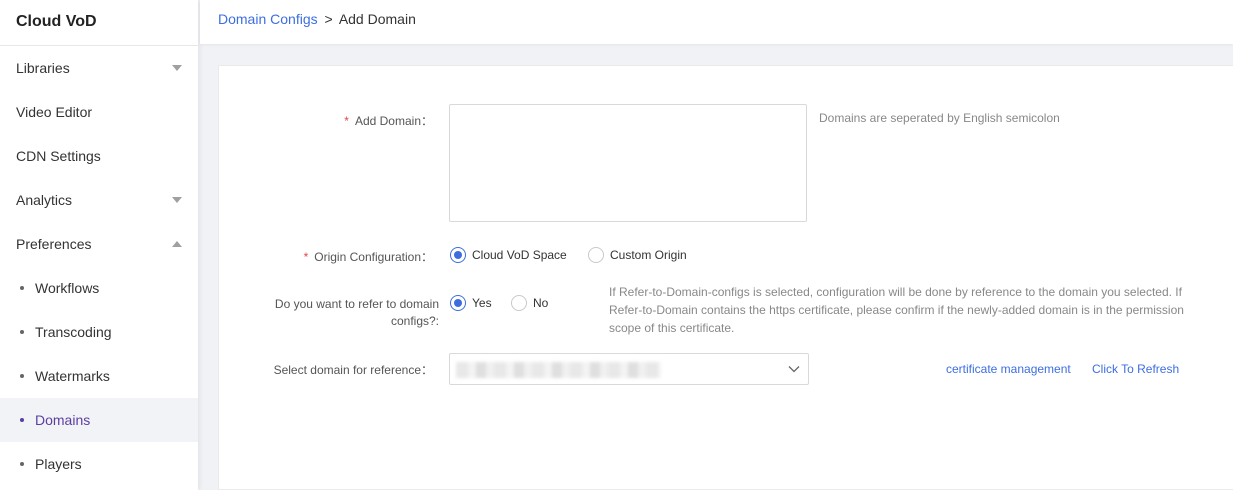 The width and height of the screenshot is (1233, 490). I want to click on sidebar-item-label: Players, so click(58, 464).